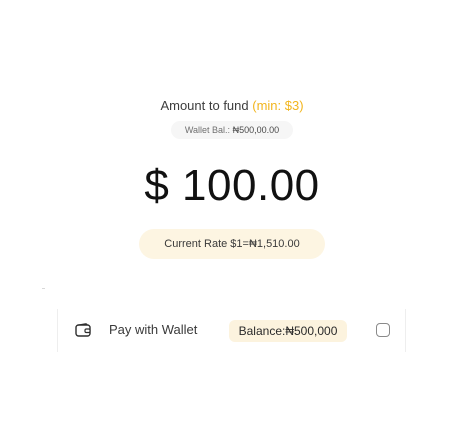 Image resolution: width=464 pixels, height=424 pixels. I want to click on pay-with-wallet-label: Pay with Wallet, so click(153, 329).